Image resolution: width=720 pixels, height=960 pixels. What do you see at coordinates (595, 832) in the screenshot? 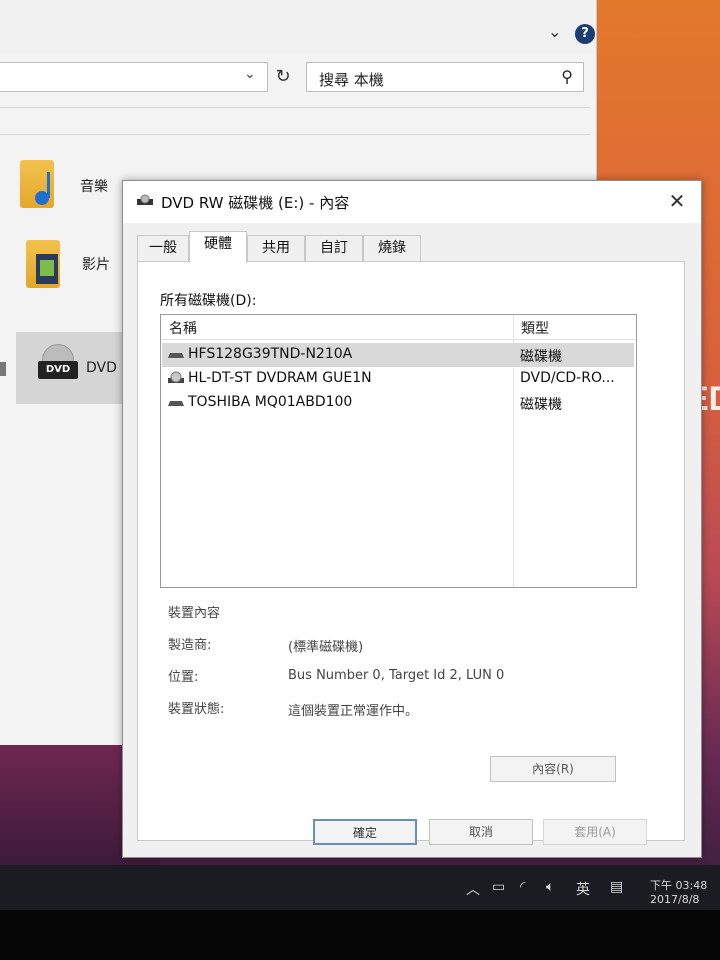
I see `apply-button: 套用(A)` at bounding box center [595, 832].